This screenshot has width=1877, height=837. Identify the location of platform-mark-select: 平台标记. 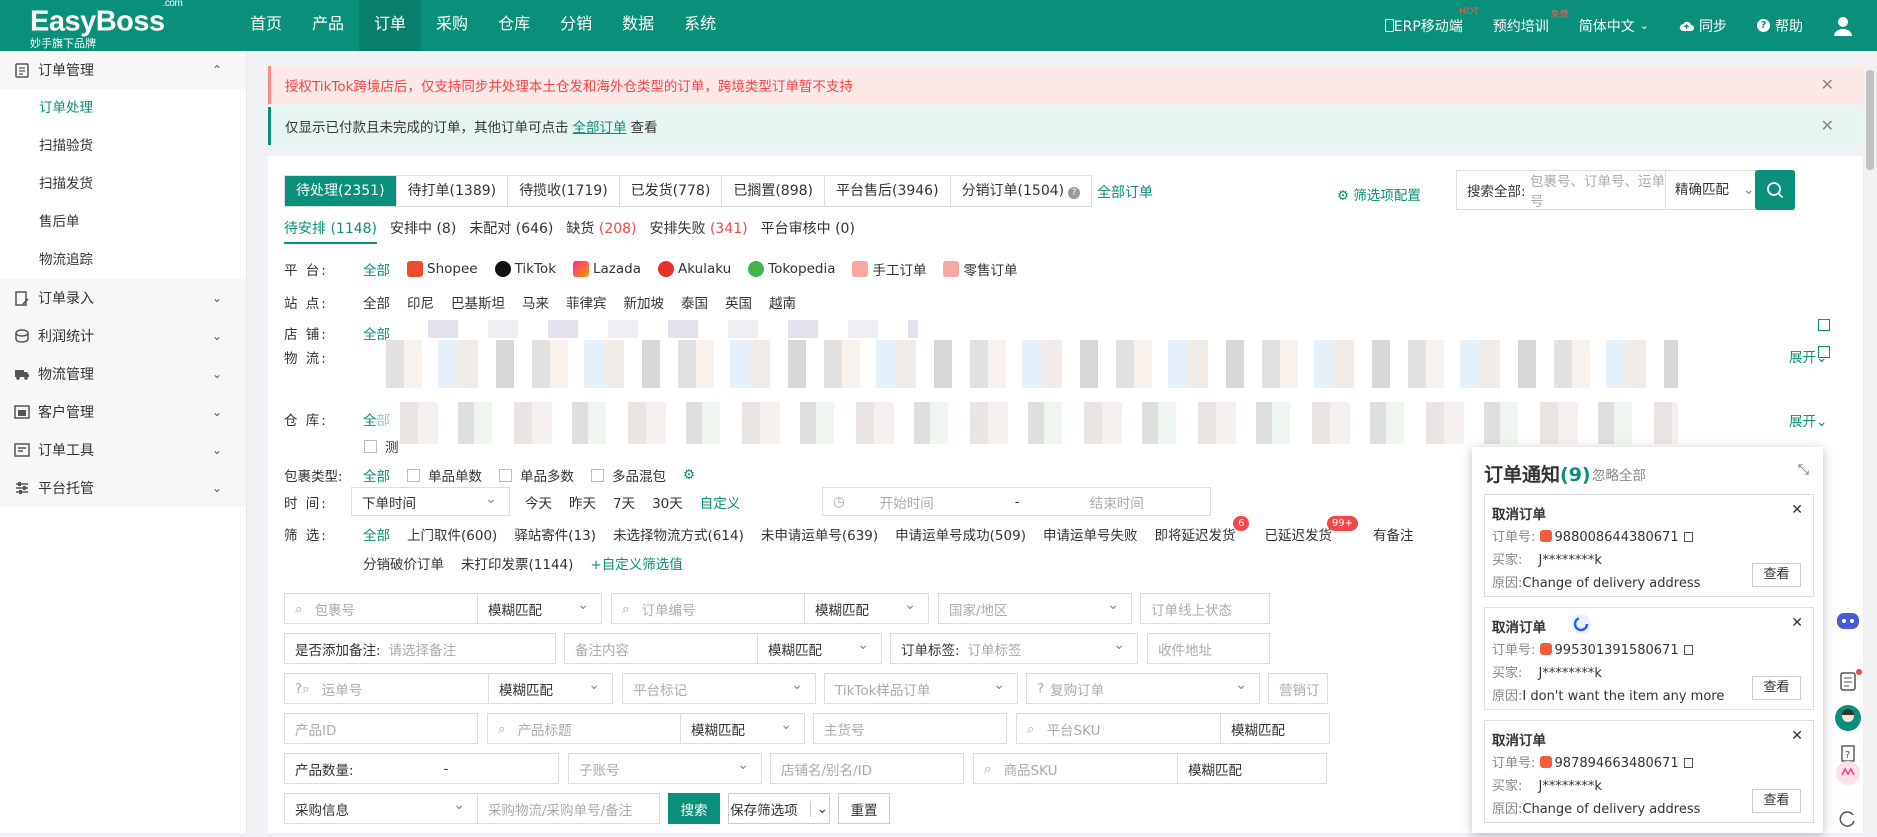
(719, 688).